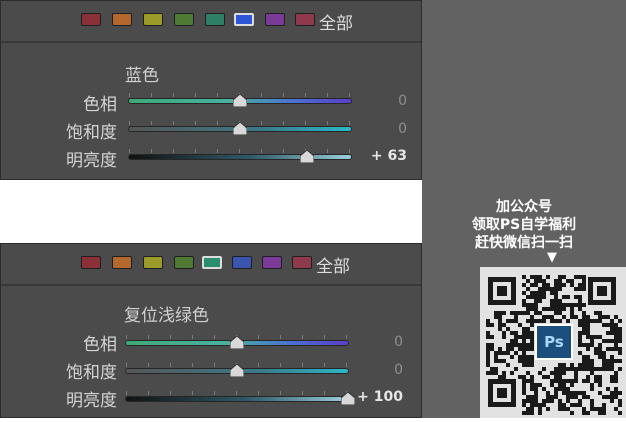 Image resolution: width=626 pixels, height=422 pixels. I want to click on luminance-slider-ticks, so click(240, 151).